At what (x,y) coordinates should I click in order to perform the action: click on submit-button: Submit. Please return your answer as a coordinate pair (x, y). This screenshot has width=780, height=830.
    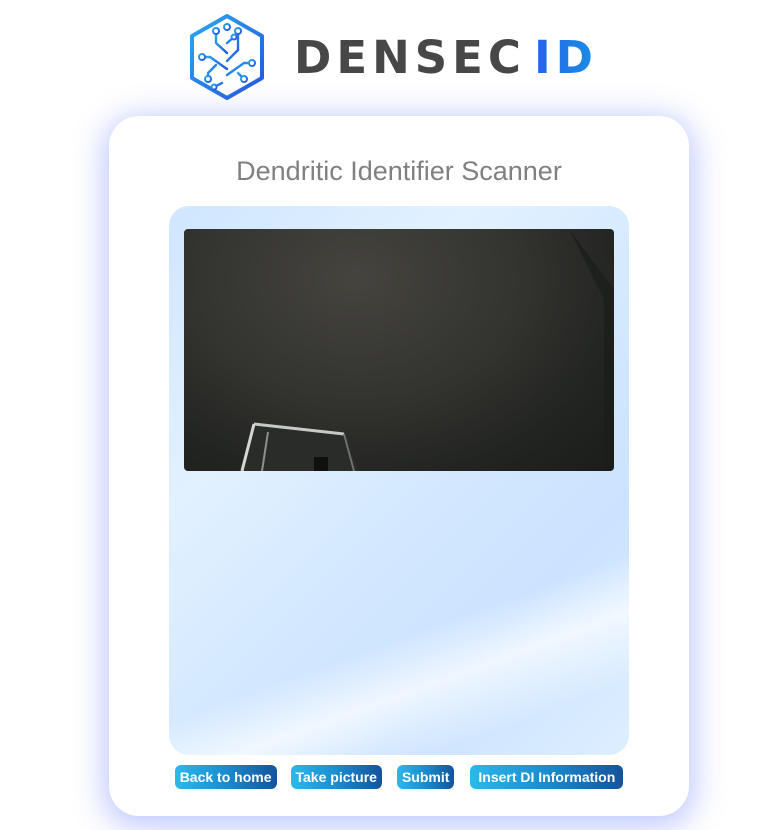
    Looking at the image, I should click on (425, 777).